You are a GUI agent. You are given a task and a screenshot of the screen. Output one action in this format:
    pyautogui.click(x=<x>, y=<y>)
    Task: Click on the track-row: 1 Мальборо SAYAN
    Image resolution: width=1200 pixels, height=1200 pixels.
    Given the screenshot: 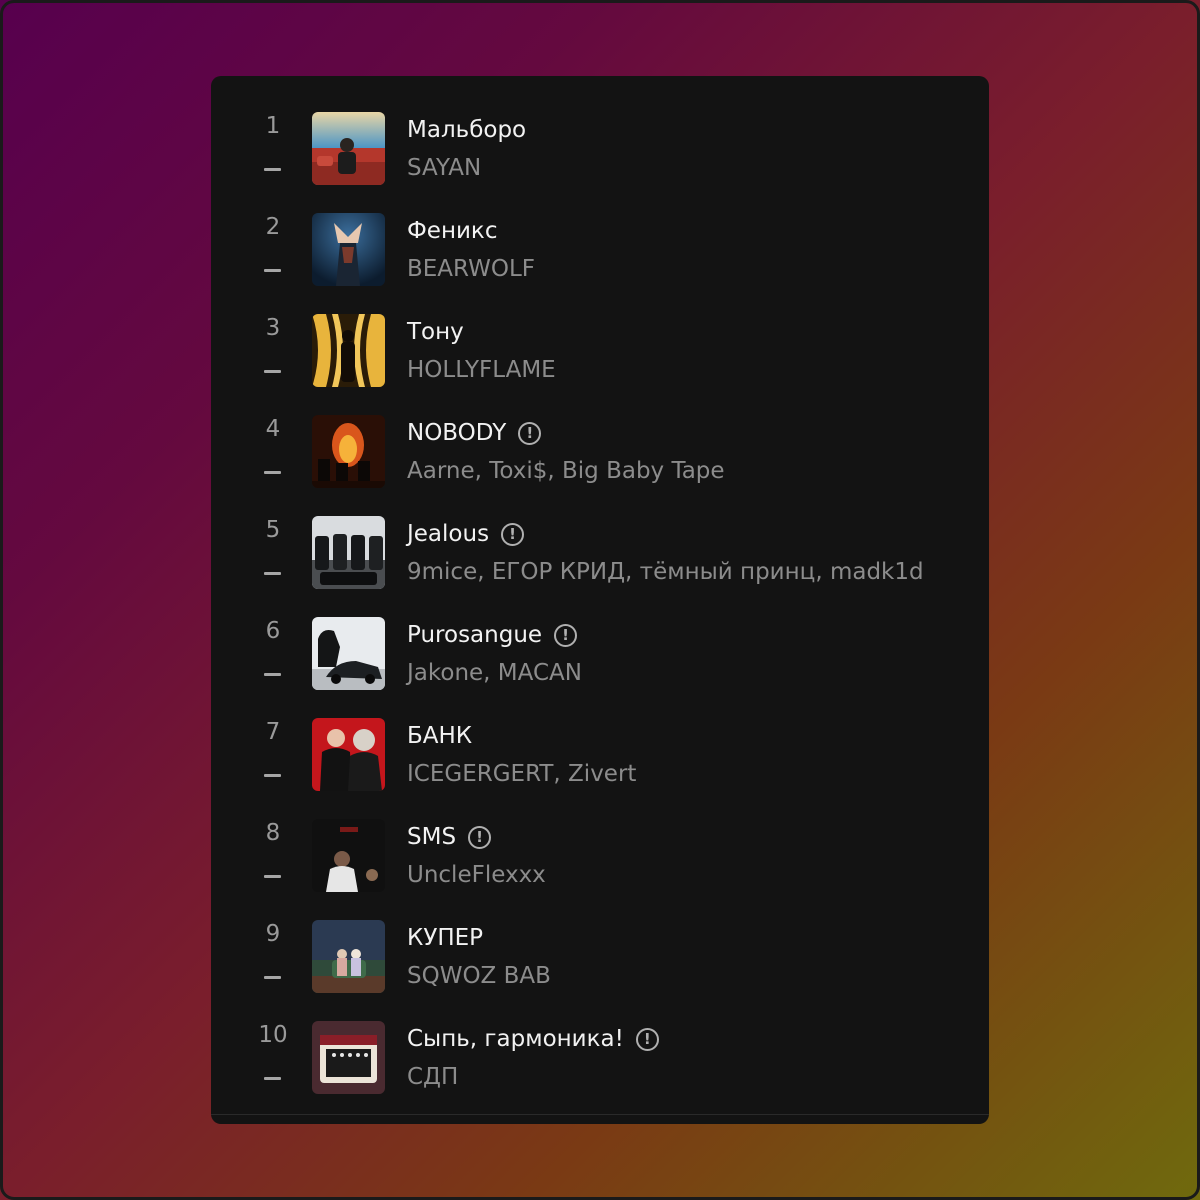 What is the action you would take?
    pyautogui.click(x=600, y=130)
    